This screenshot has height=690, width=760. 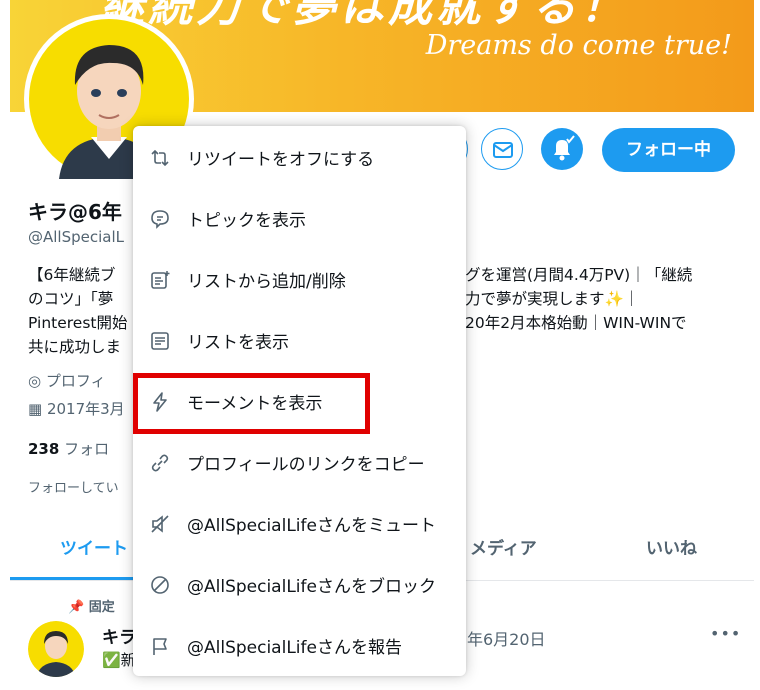 I want to click on menu-item-view-topics: トピックを表示, so click(x=299, y=218).